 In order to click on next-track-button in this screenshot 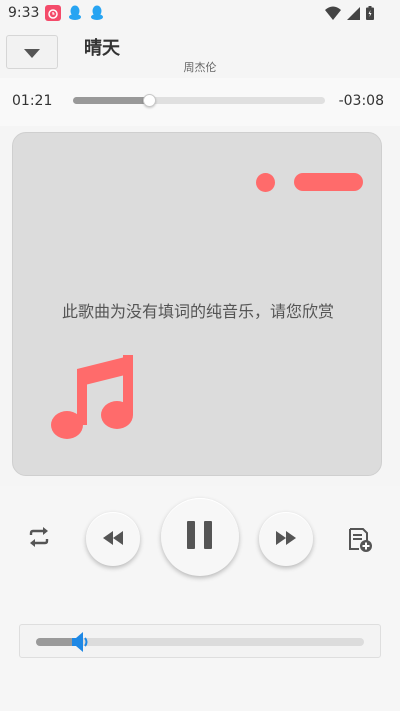, I will do `click(286, 539)`.